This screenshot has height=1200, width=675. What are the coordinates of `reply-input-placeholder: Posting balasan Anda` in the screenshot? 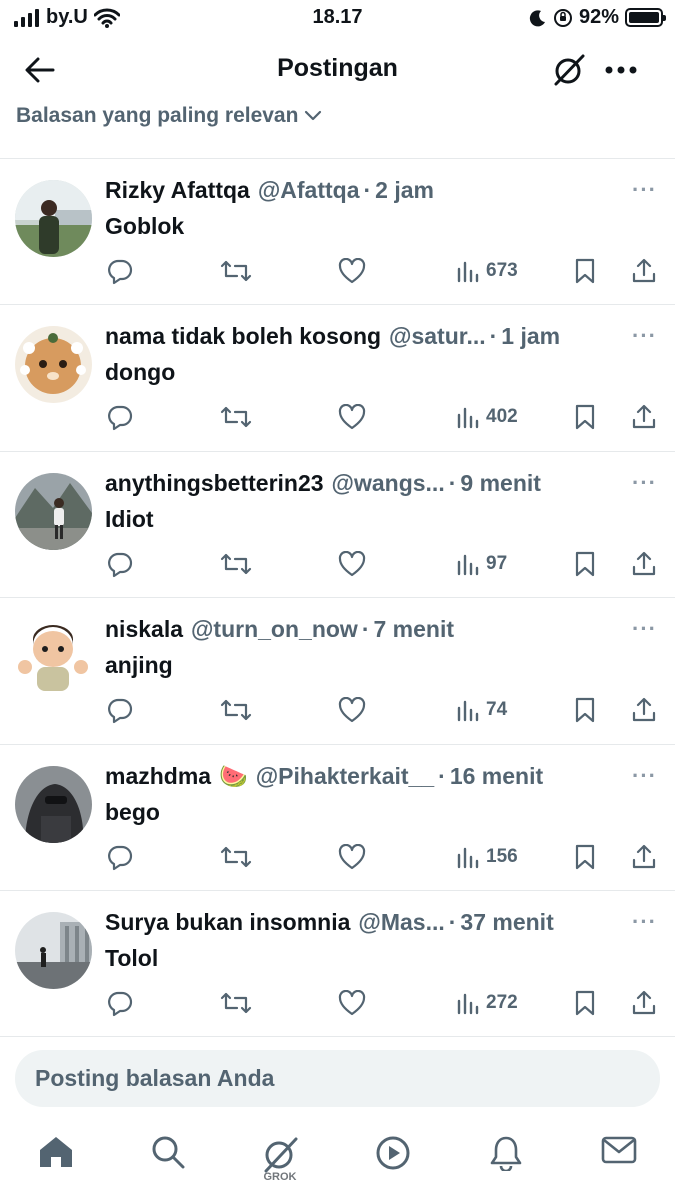 It's located at (154, 1078).